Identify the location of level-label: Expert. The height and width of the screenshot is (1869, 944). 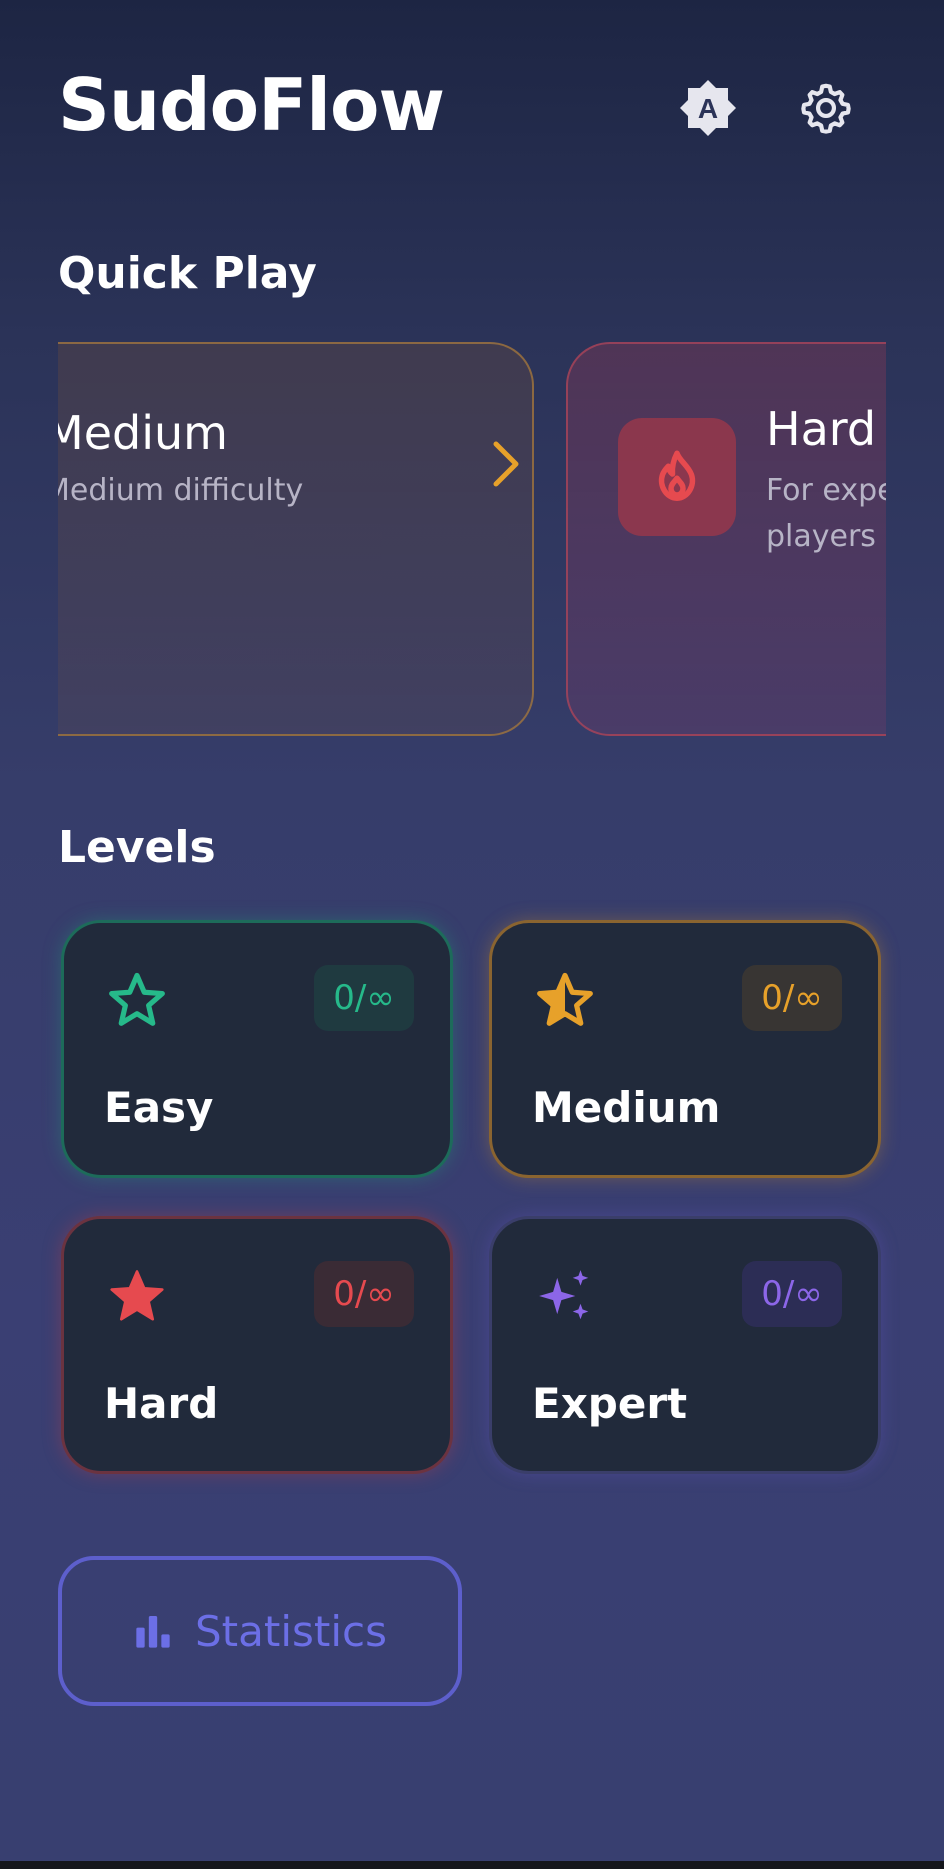
(610, 1403).